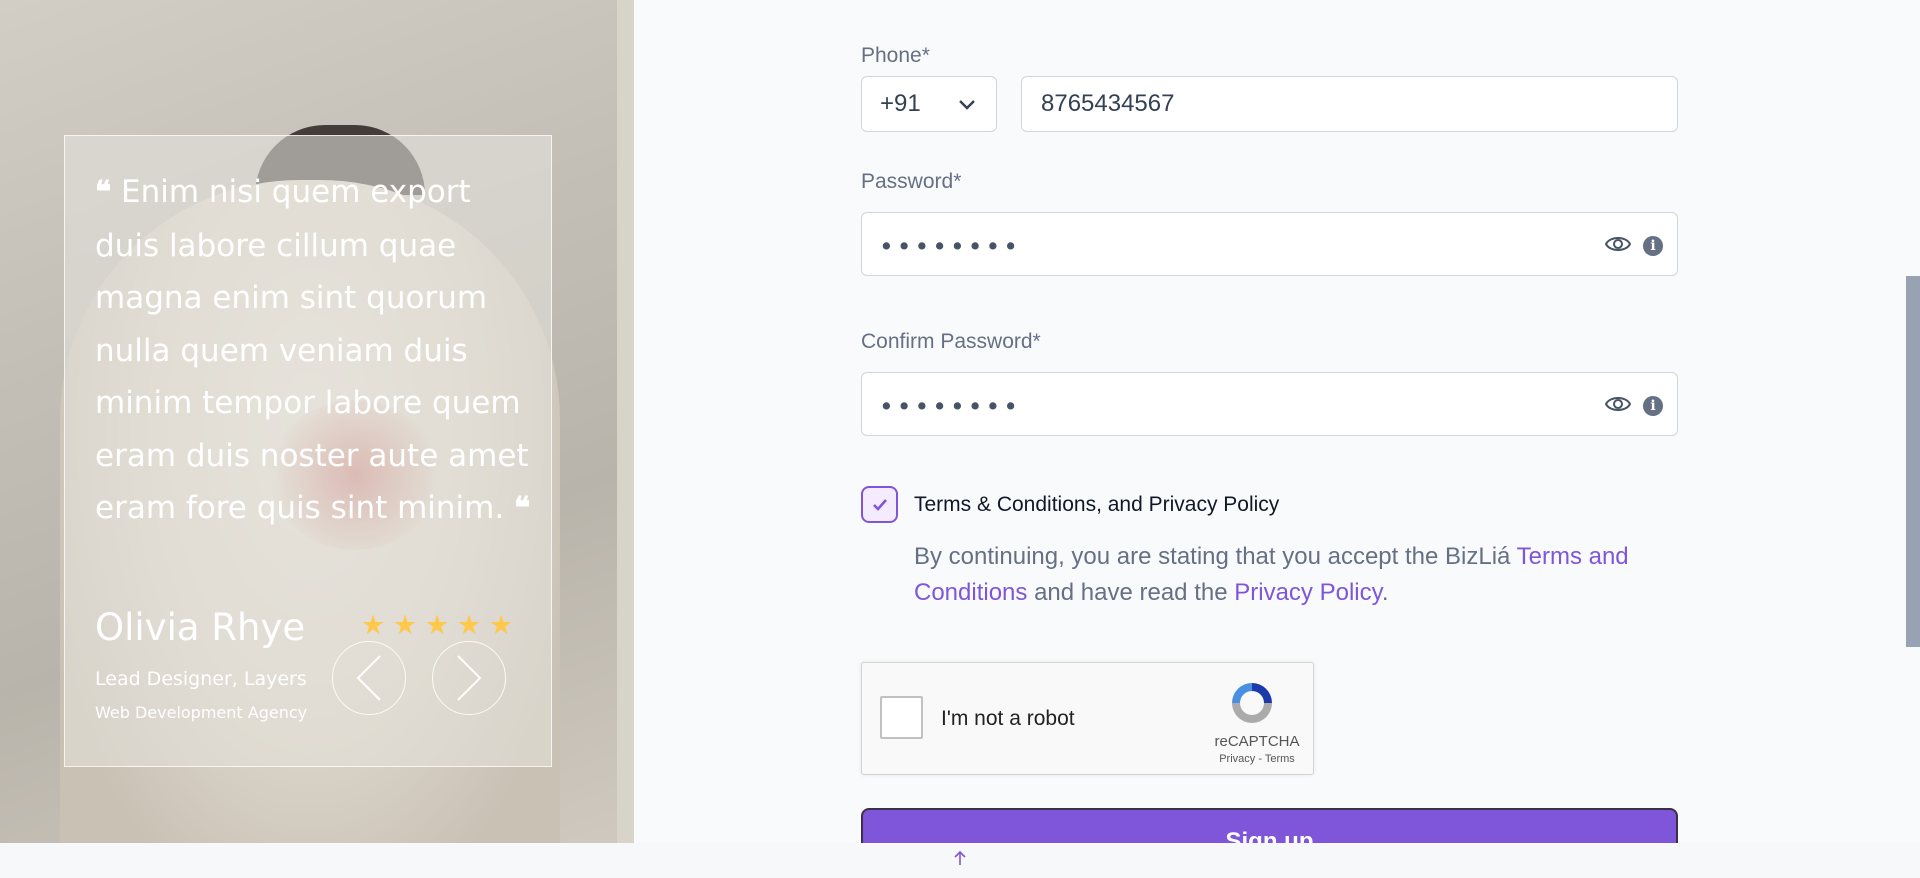  What do you see at coordinates (1269, 404) in the screenshot?
I see `confirm-password-input: •••••••• i` at bounding box center [1269, 404].